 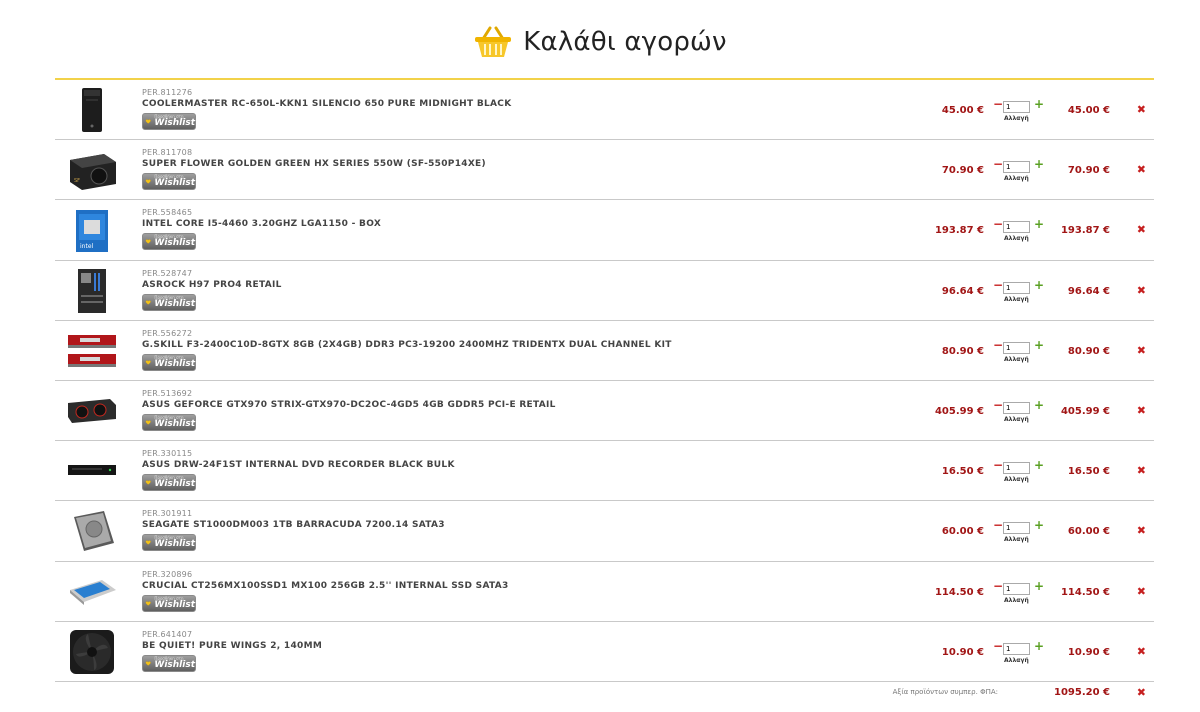 What do you see at coordinates (1088, 652) in the screenshot?
I see `line-total: 10.90 €` at bounding box center [1088, 652].